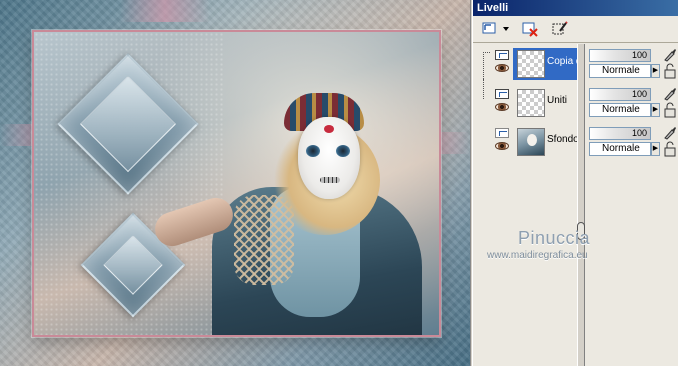 This screenshot has width=678, height=366. I want to click on new-layer-dropdown, so click(506, 29).